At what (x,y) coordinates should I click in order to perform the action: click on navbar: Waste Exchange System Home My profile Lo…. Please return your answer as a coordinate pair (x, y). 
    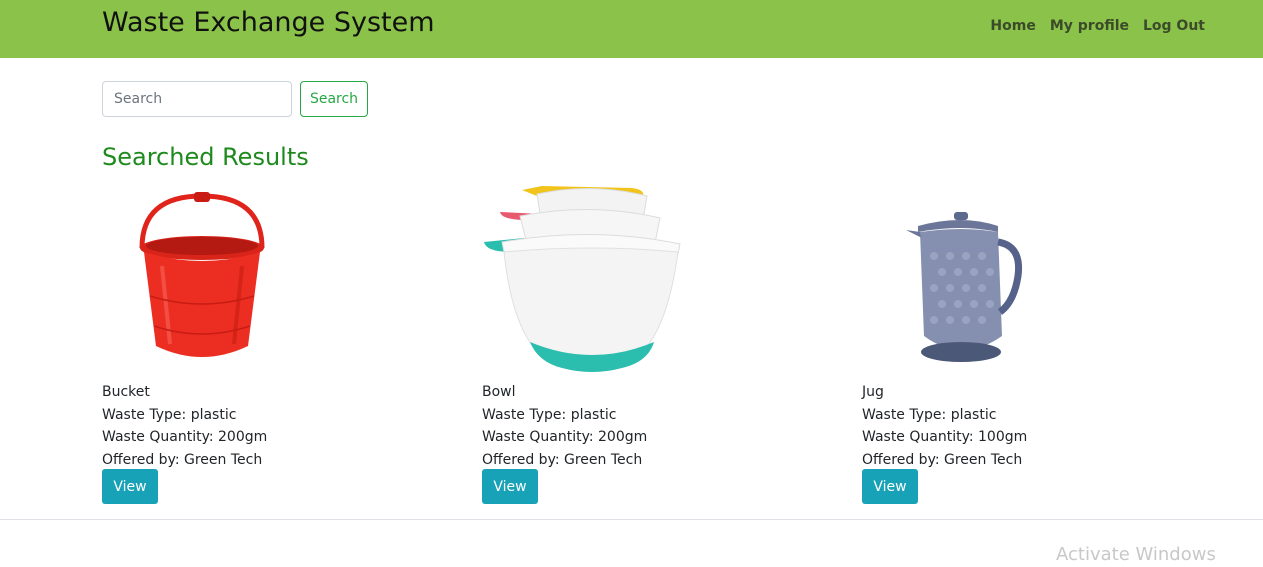
    Looking at the image, I should click on (631, 29).